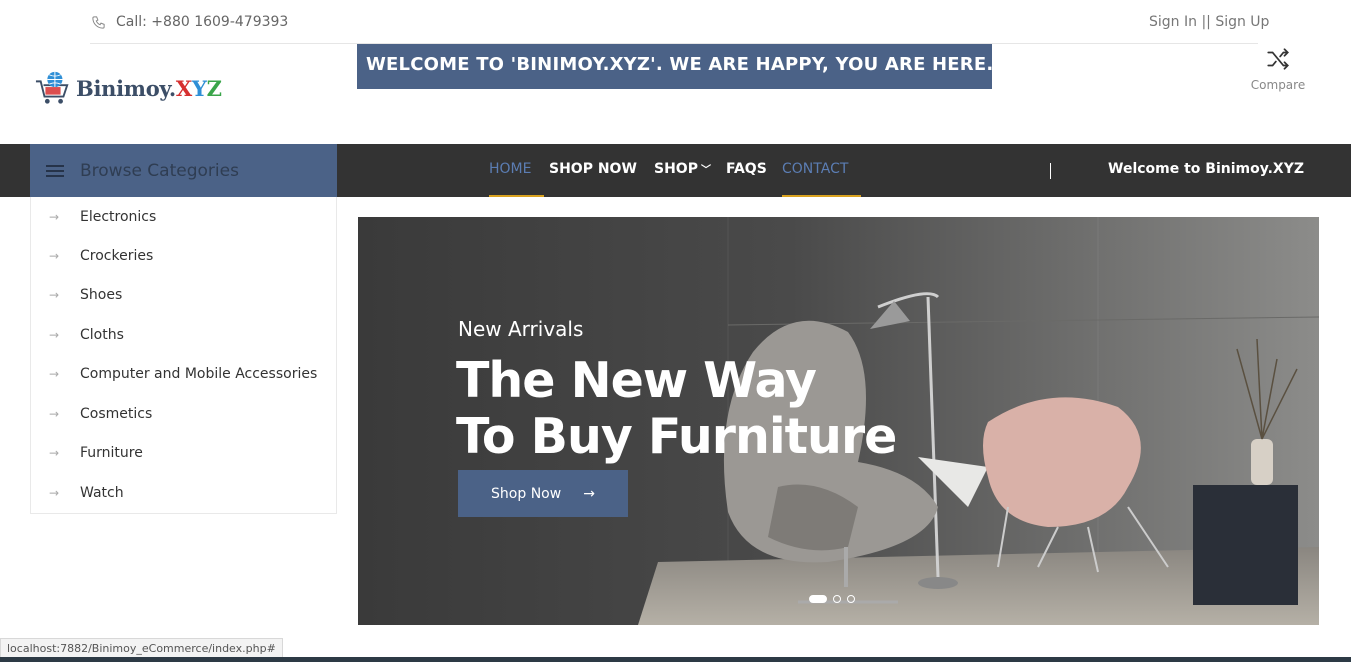 This screenshot has height=662, width=1351. I want to click on browse-categories-button: Browse Categories, so click(183, 170).